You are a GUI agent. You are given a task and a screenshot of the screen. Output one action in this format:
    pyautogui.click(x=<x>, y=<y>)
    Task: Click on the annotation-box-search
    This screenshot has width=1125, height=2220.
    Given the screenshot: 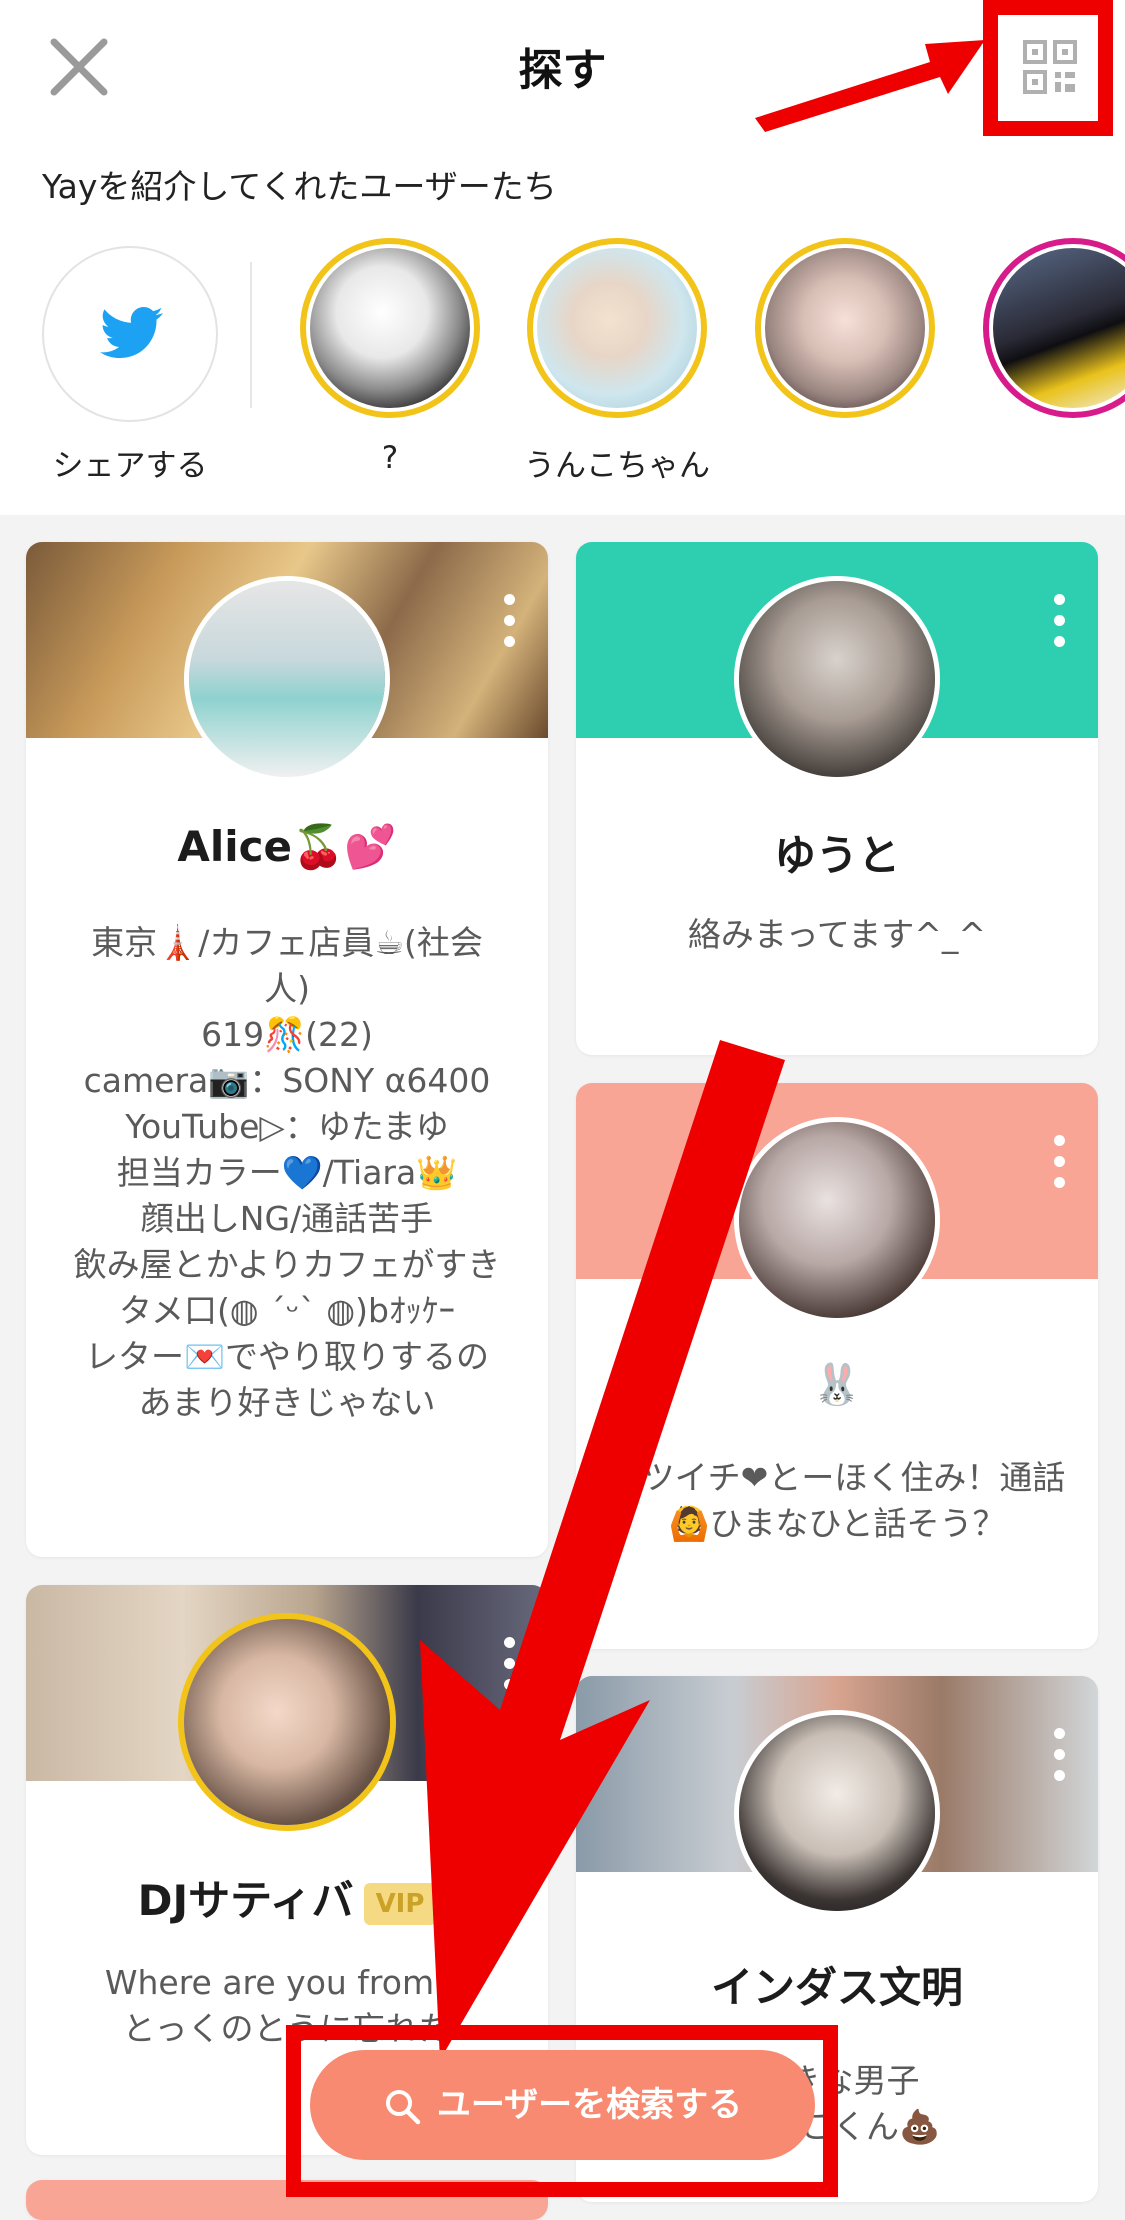 What is the action you would take?
    pyautogui.click(x=562, y=2111)
    